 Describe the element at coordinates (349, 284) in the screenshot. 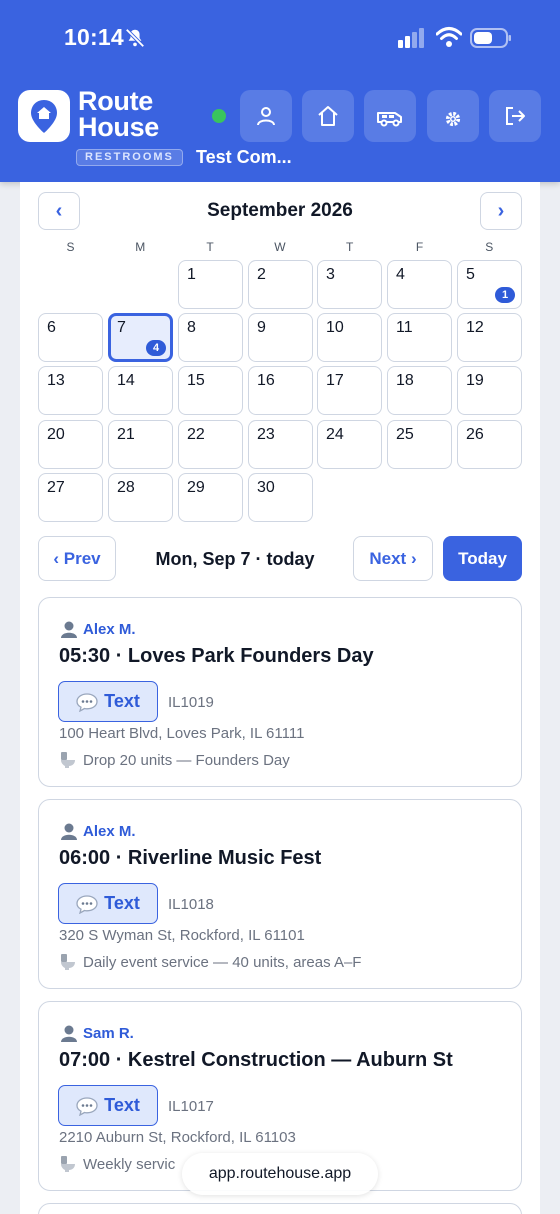

I see `calendar-day-3: 3` at that location.